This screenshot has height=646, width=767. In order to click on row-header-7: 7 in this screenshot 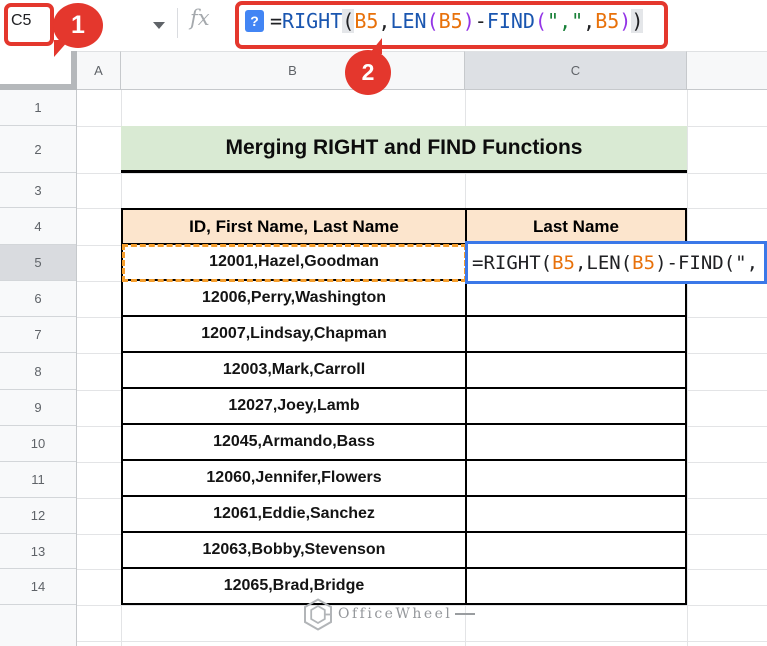, I will do `click(38, 335)`.